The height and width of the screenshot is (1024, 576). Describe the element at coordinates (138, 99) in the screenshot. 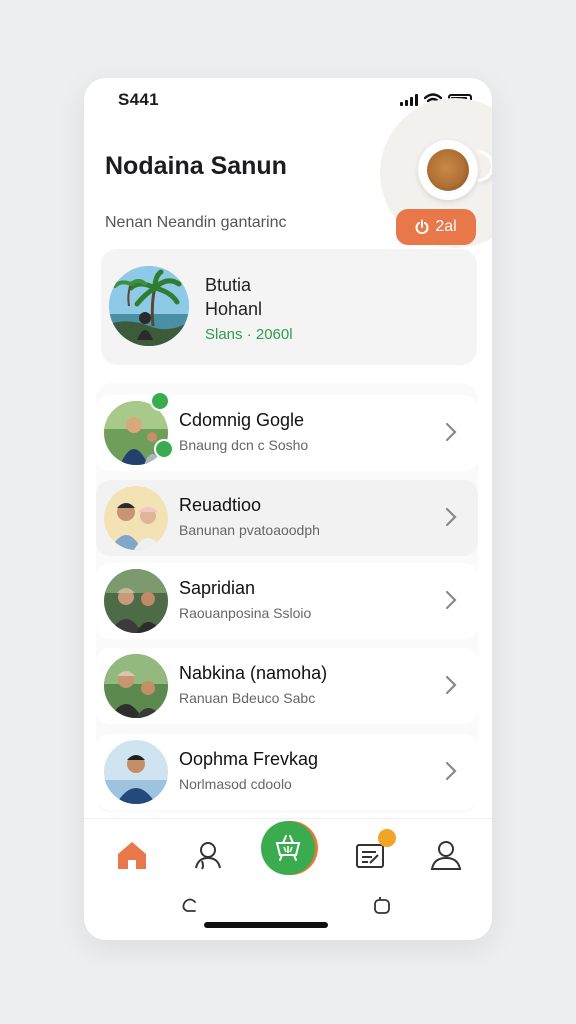

I see `status-time: S441` at that location.